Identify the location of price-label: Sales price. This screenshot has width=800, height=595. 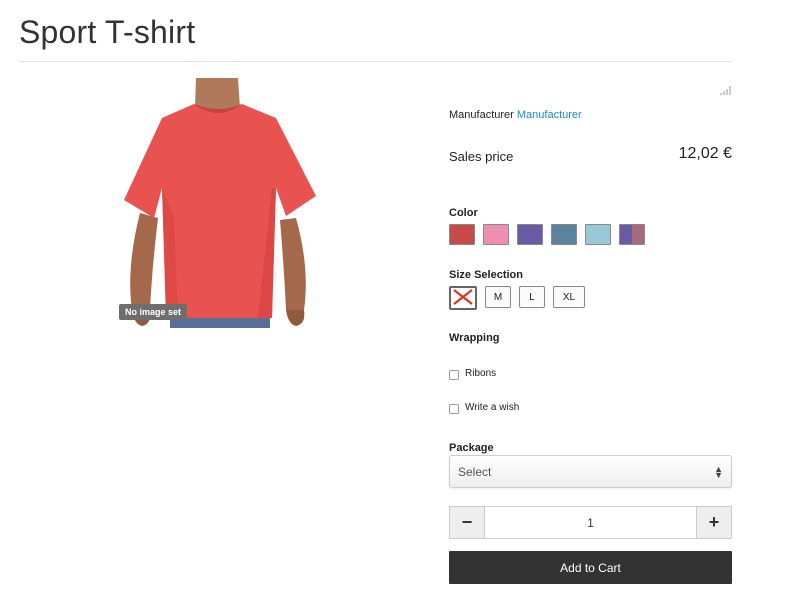
(481, 156).